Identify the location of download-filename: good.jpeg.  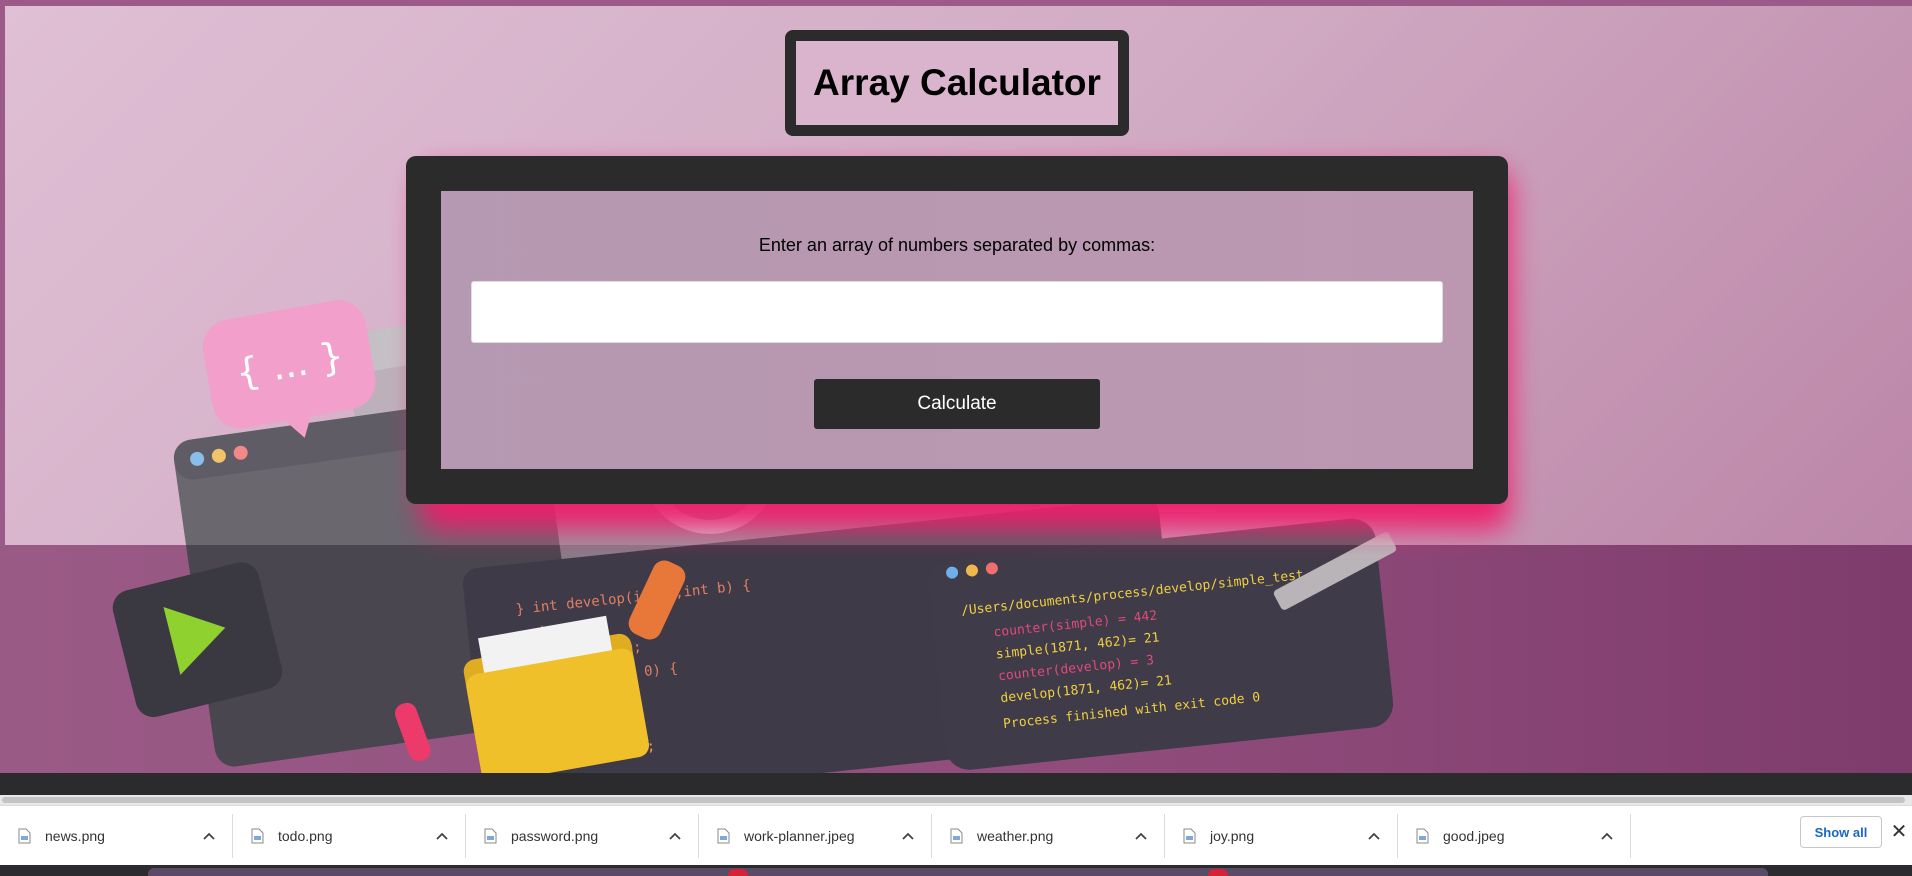
(1474, 835).